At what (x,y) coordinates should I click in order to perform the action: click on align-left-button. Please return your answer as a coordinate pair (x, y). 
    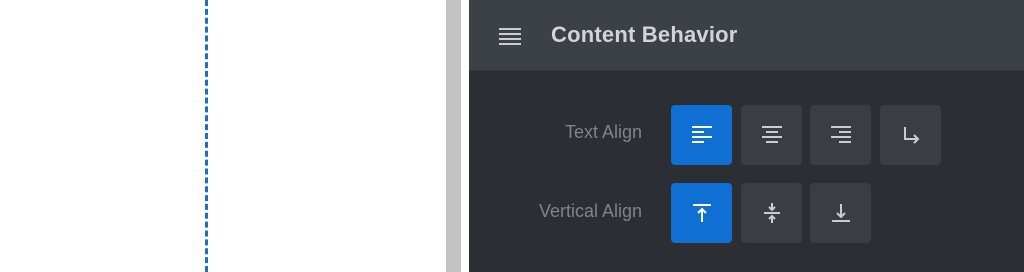
    Looking at the image, I should click on (701, 135).